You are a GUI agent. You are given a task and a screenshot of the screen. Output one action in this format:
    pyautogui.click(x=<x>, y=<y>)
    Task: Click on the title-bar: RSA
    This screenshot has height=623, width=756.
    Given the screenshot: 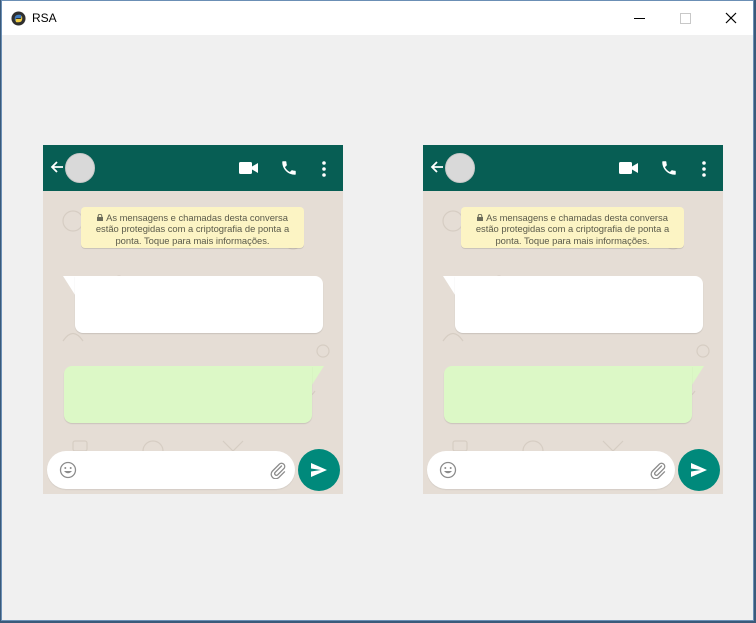 What is the action you would take?
    pyautogui.click(x=377, y=18)
    